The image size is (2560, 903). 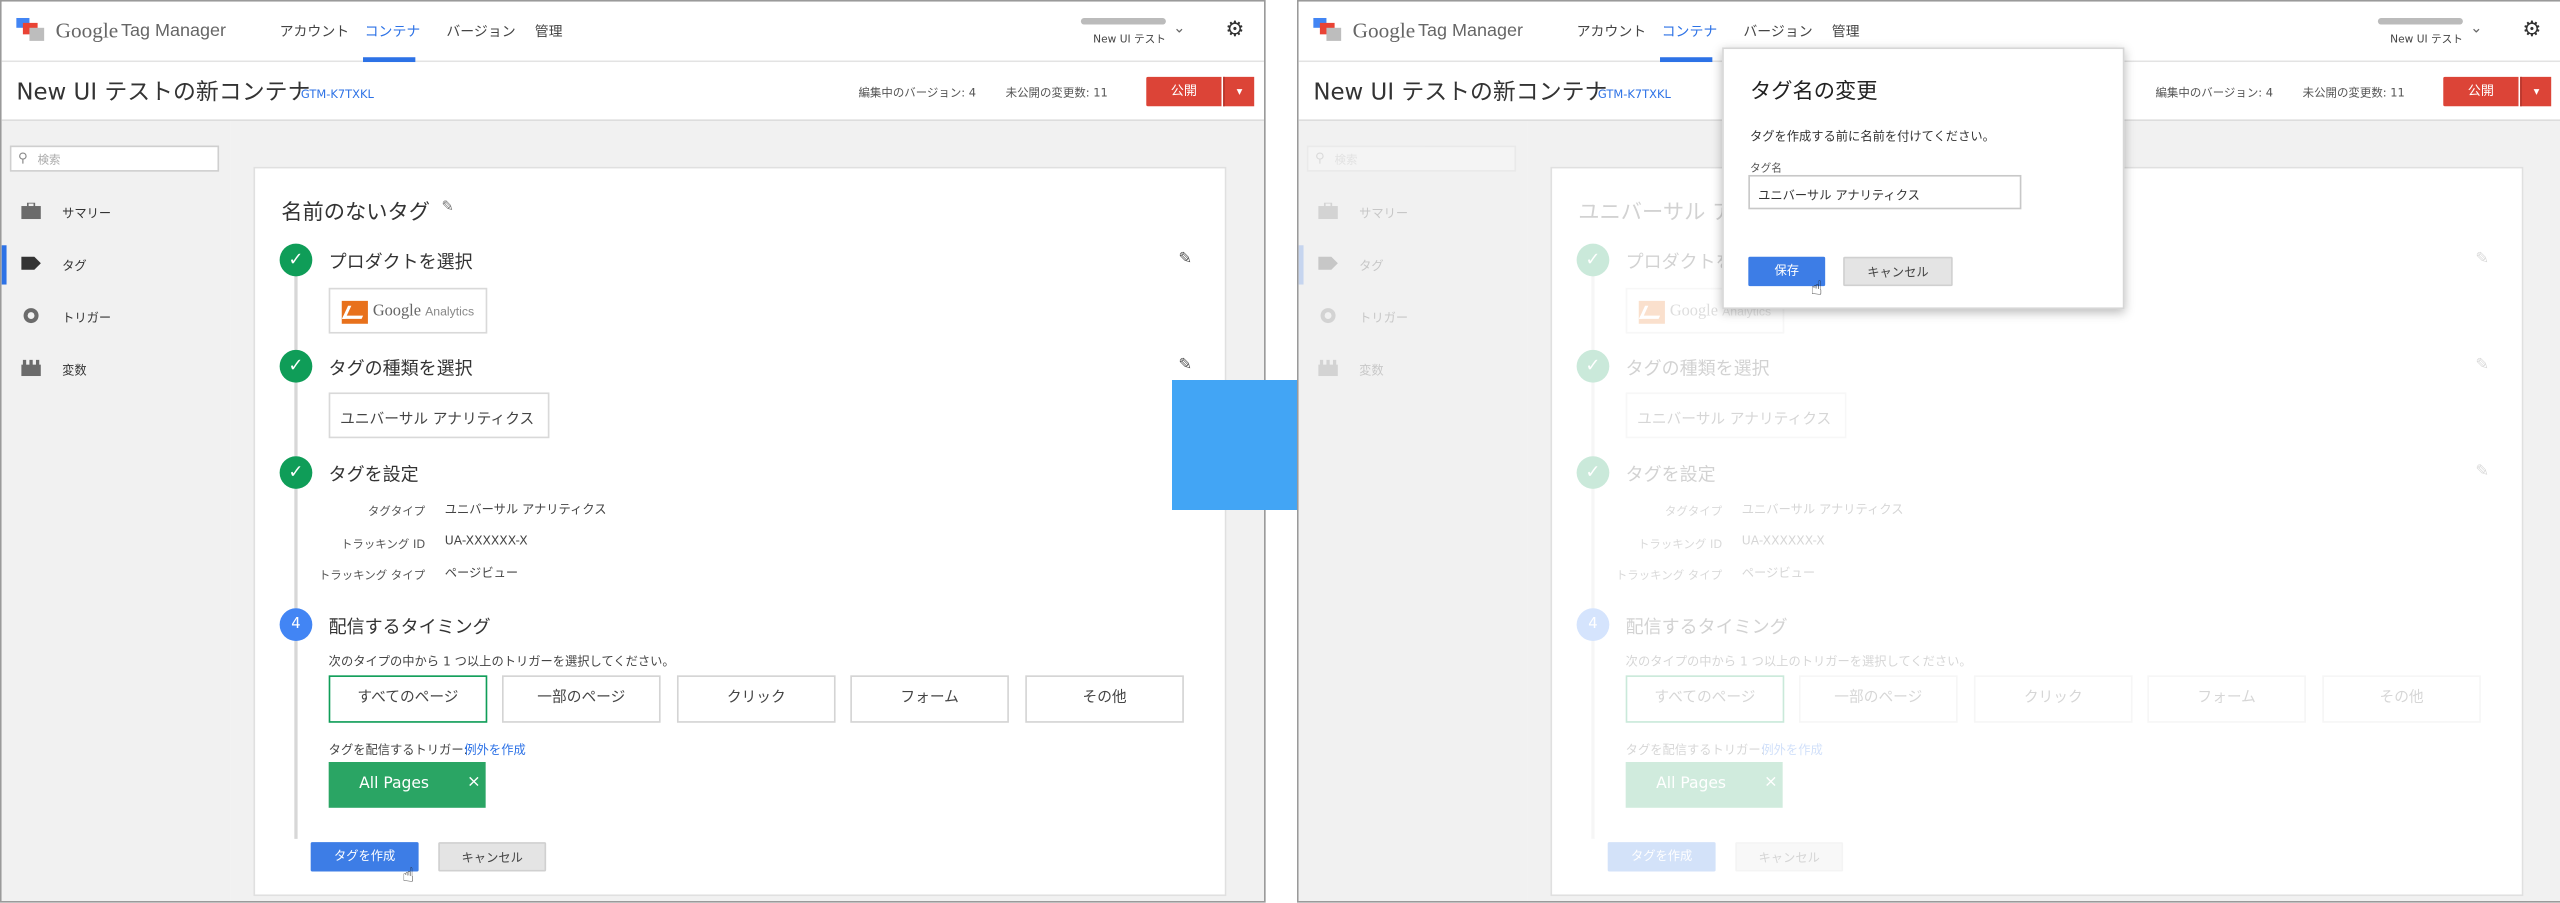 What do you see at coordinates (501, 661) in the screenshot?
I see `trigger-help-text: 次のタイプの中から 1 つ以上のトリガーを選択してください。` at bounding box center [501, 661].